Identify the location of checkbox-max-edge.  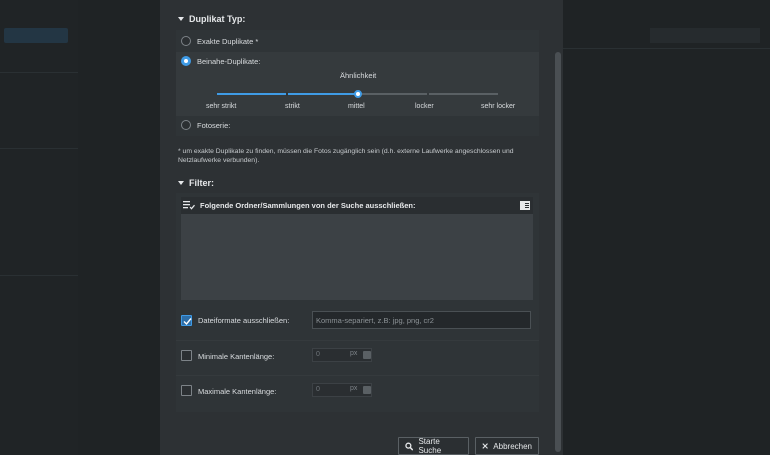
(186, 390).